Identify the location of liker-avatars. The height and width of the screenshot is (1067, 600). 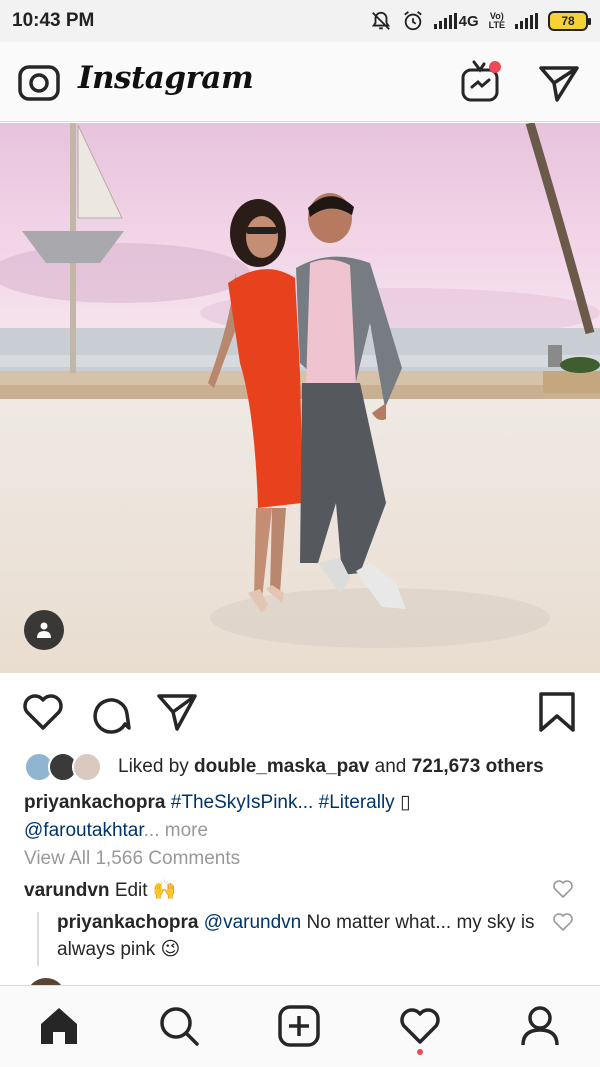
(69, 767).